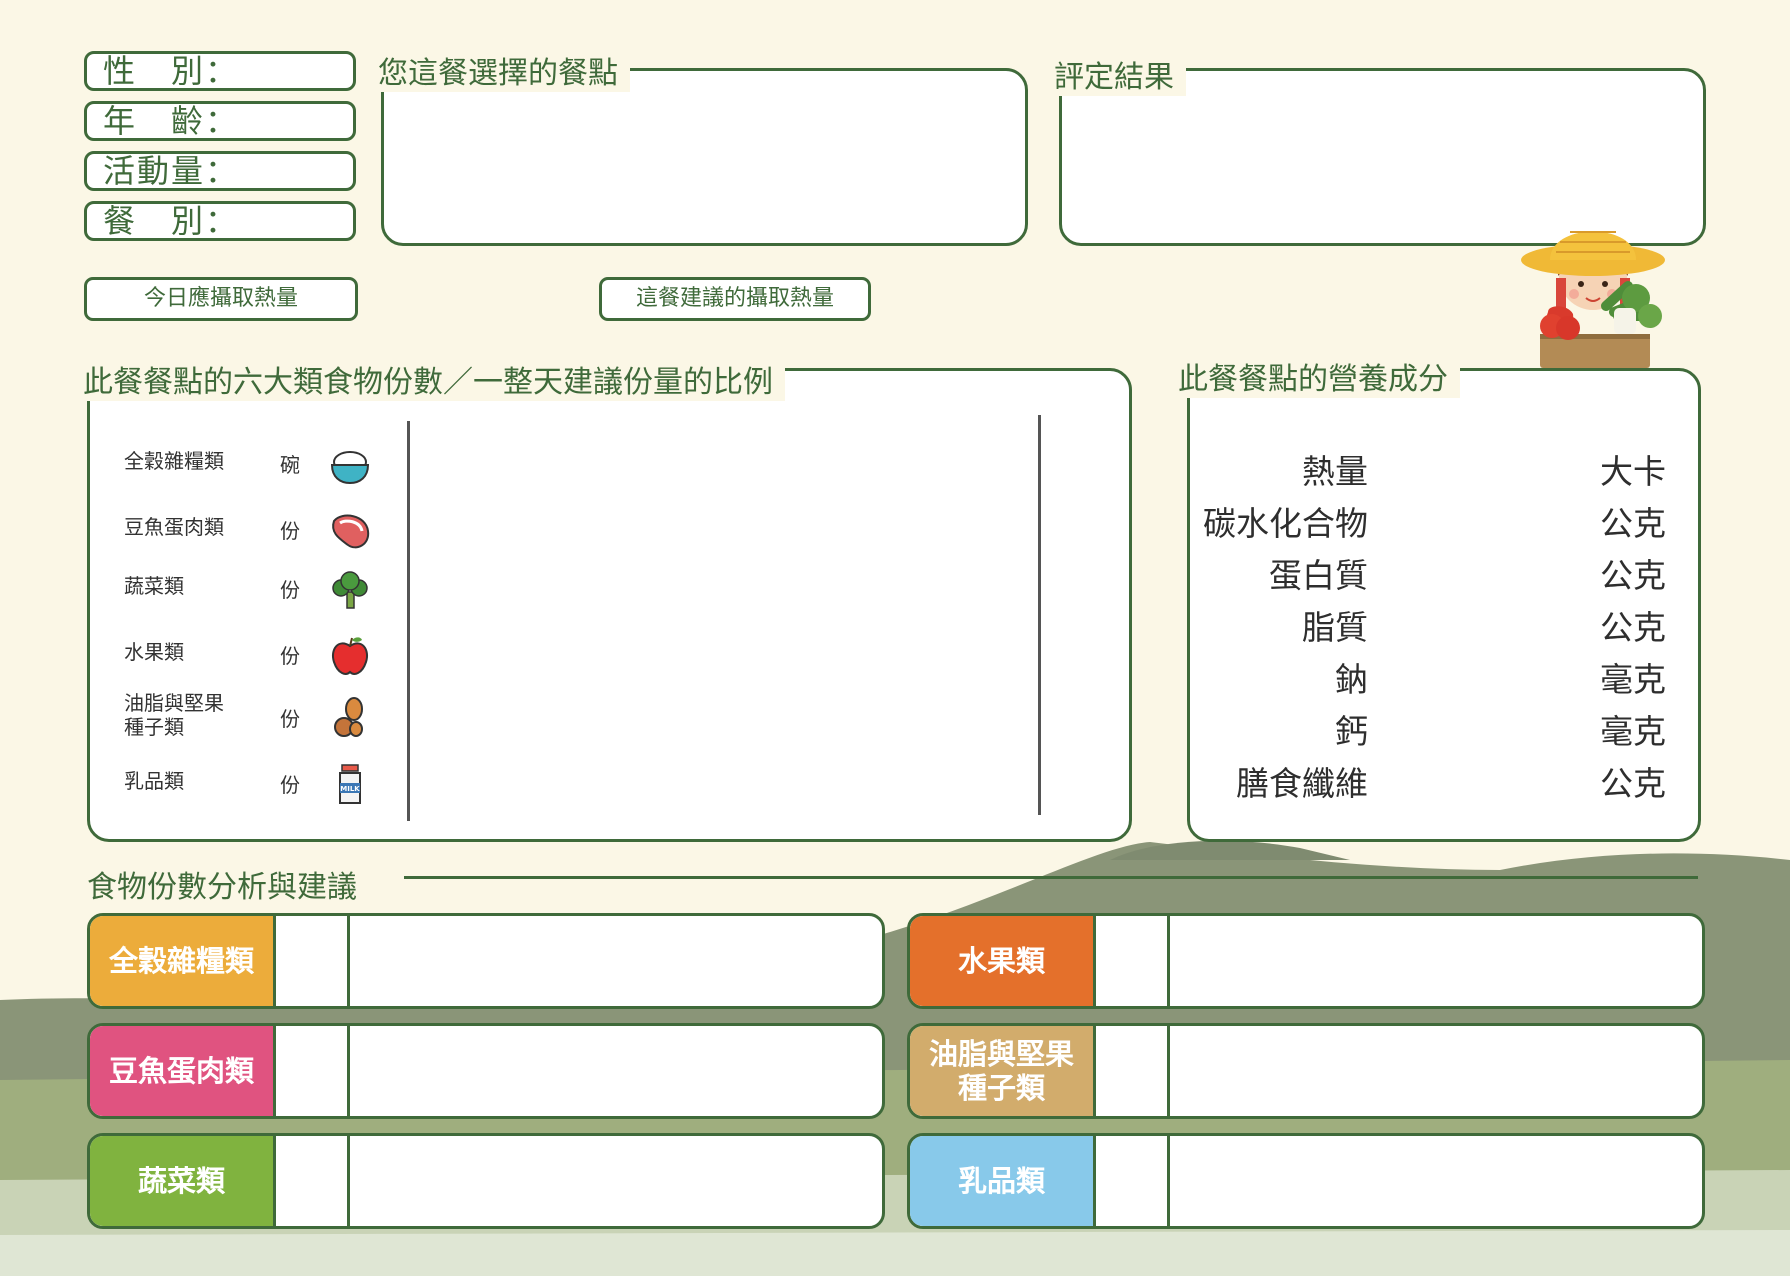 This screenshot has height=1276, width=1790. What do you see at coordinates (220, 121) in the screenshot?
I see `age-field: 年 齡：` at bounding box center [220, 121].